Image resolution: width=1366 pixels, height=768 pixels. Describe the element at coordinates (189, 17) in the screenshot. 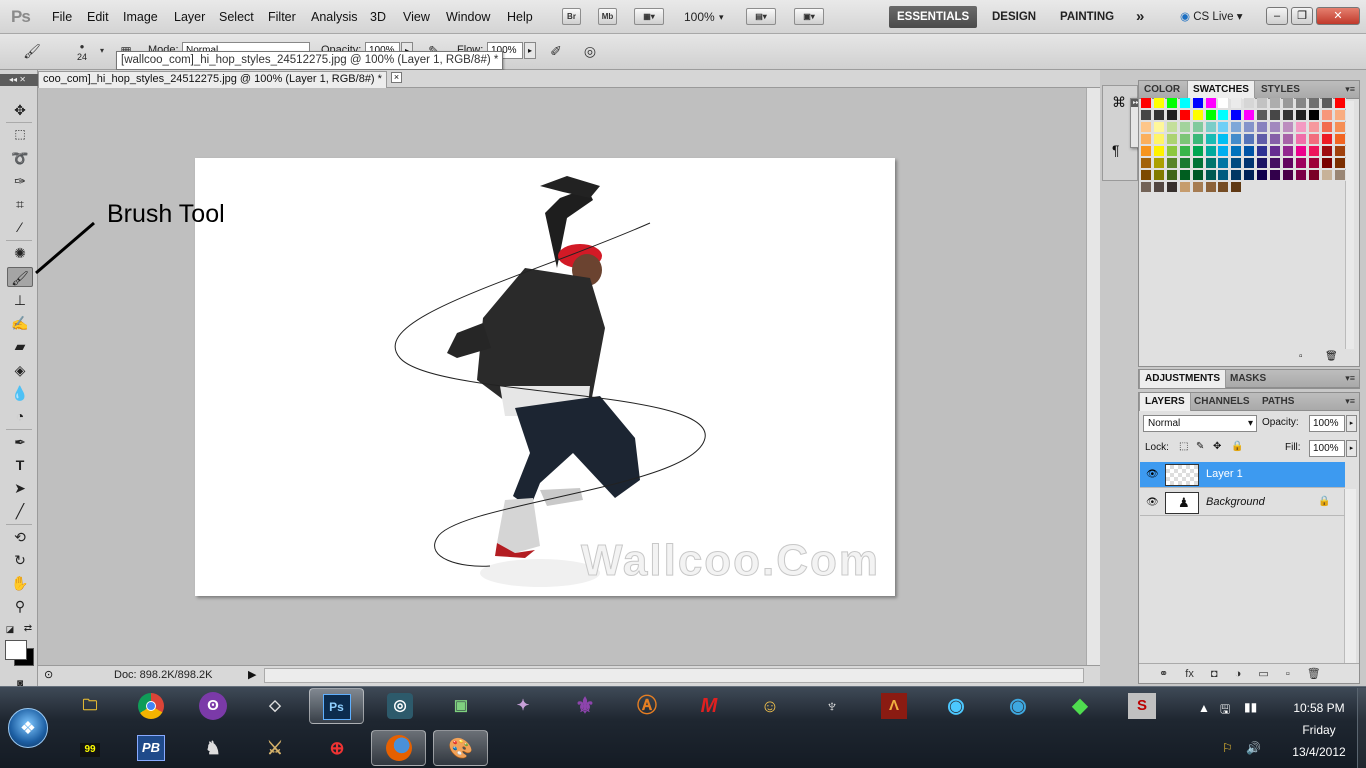

I see `menu-layer: Layer` at that location.